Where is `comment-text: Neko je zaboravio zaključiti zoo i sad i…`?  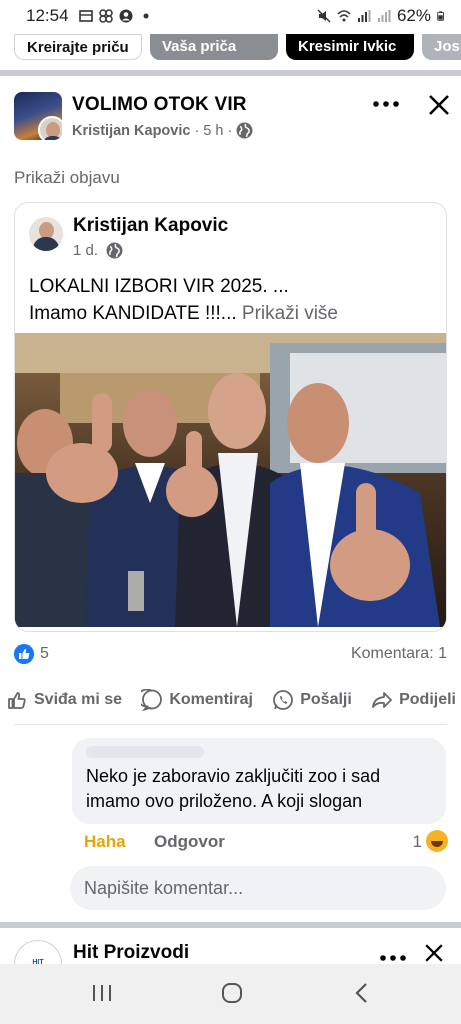
comment-text: Neko je zaboravio zaključiti zoo i sad i… is located at coordinates (259, 789).